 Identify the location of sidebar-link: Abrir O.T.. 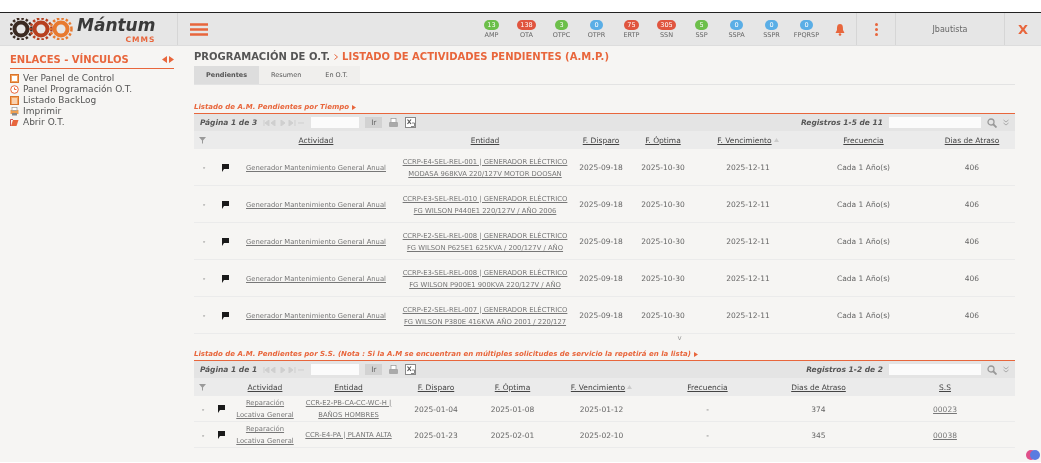
(44, 122).